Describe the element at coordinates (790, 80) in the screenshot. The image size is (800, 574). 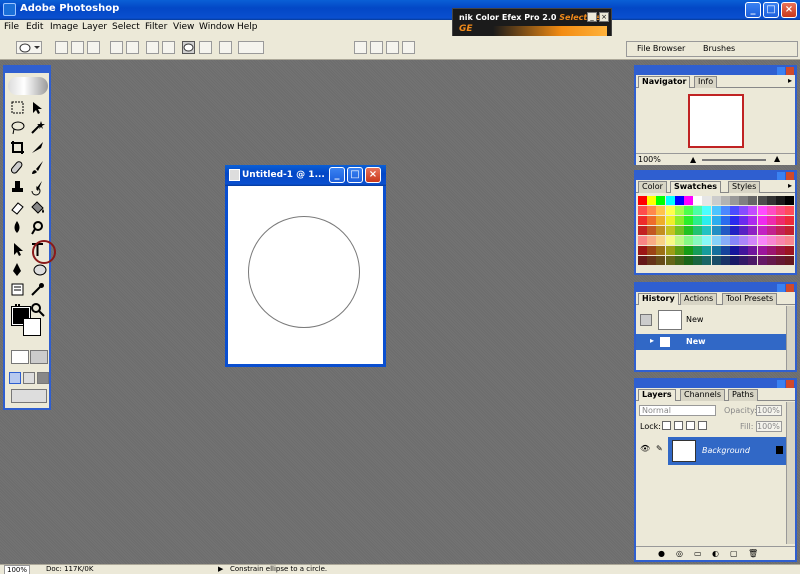
I see `navigator-menu-icon: ▸` at that location.